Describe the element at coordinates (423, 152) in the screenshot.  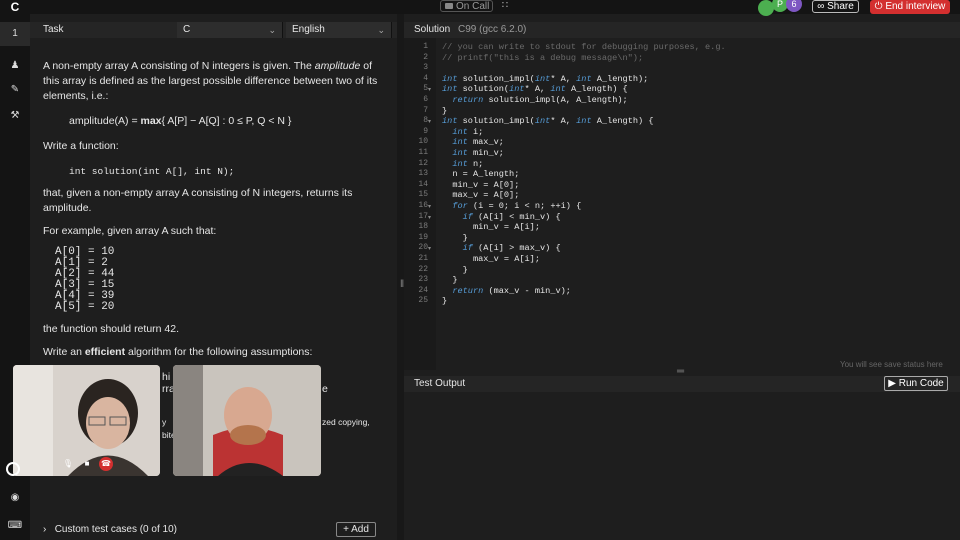
I see `line-number: 11` at that location.